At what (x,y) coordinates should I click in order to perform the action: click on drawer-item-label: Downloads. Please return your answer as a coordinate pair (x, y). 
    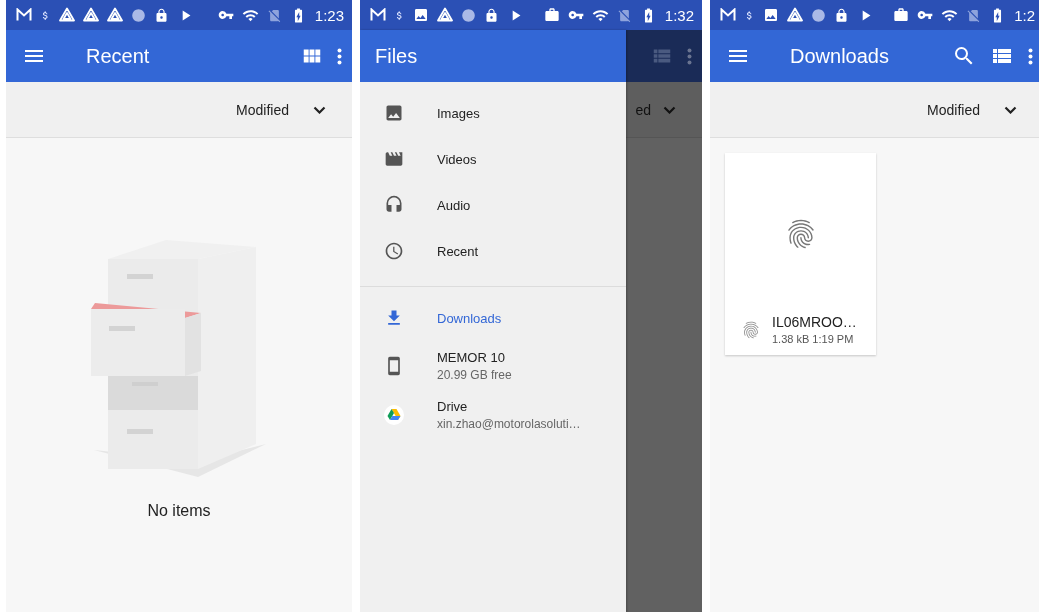
    Looking at the image, I should click on (469, 318).